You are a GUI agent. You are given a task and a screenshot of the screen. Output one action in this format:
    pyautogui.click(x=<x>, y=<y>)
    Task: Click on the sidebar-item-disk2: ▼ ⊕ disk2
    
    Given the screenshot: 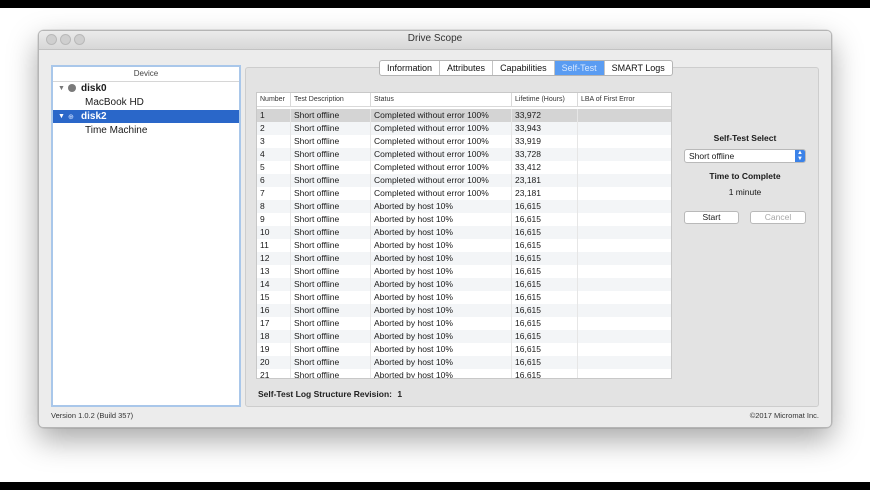 What is the action you would take?
    pyautogui.click(x=146, y=116)
    